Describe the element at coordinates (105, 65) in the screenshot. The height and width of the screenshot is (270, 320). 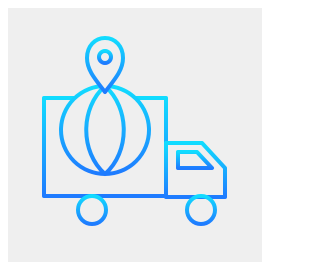
I see `location-pin-icon` at that location.